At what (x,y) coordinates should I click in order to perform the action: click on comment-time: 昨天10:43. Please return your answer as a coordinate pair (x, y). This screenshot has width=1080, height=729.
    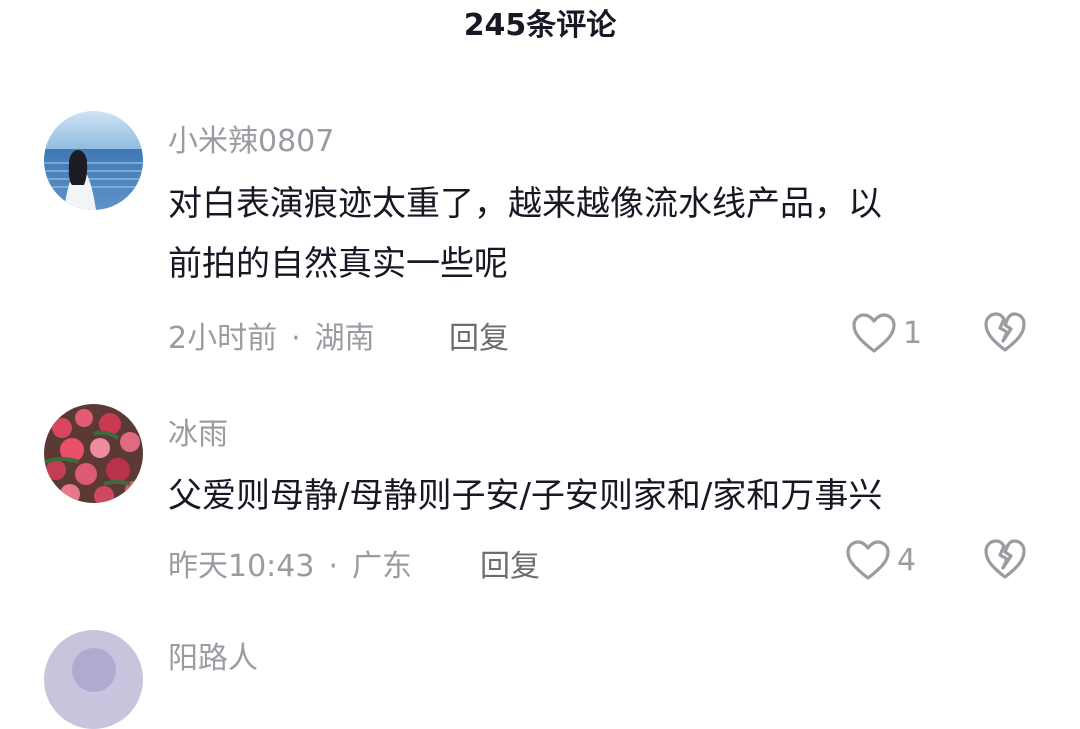
    Looking at the image, I should click on (241, 566).